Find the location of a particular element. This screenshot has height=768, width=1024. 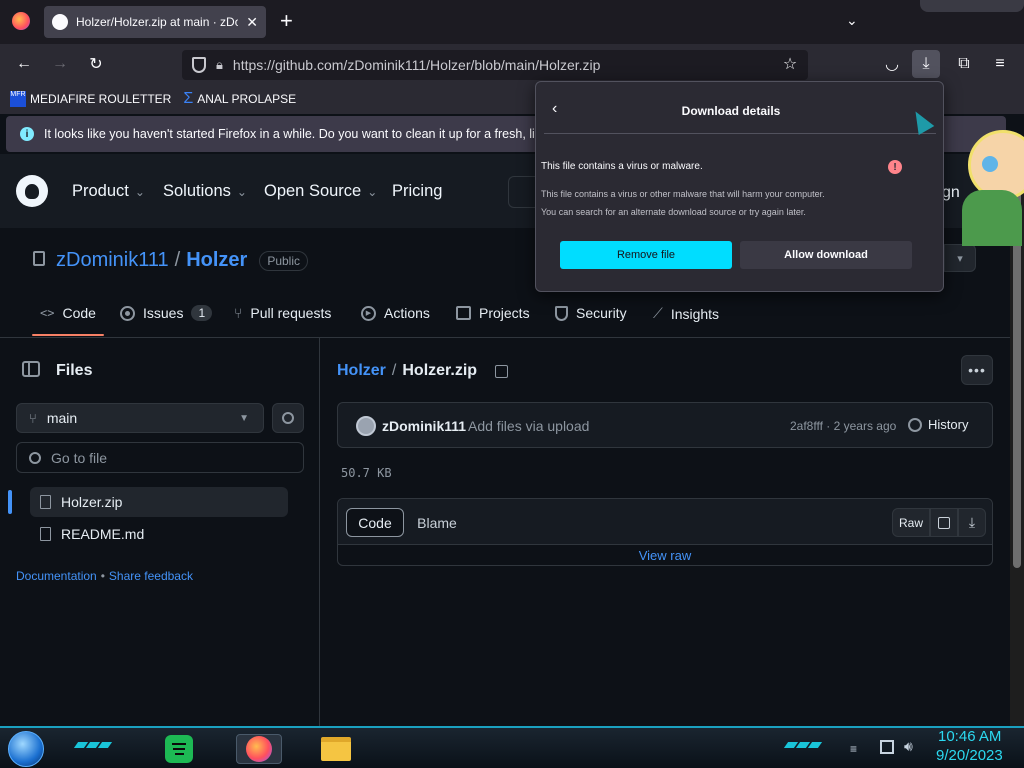

more-options-button: ••• is located at coordinates (977, 370).